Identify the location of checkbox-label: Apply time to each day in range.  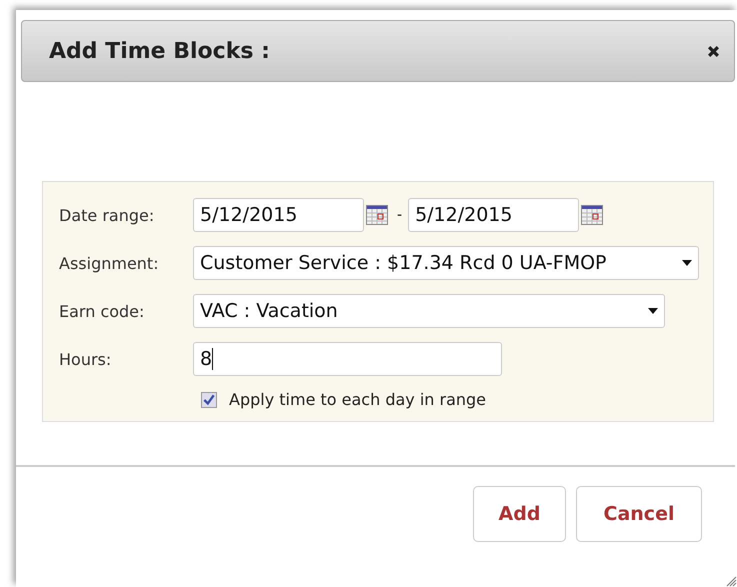
(357, 399).